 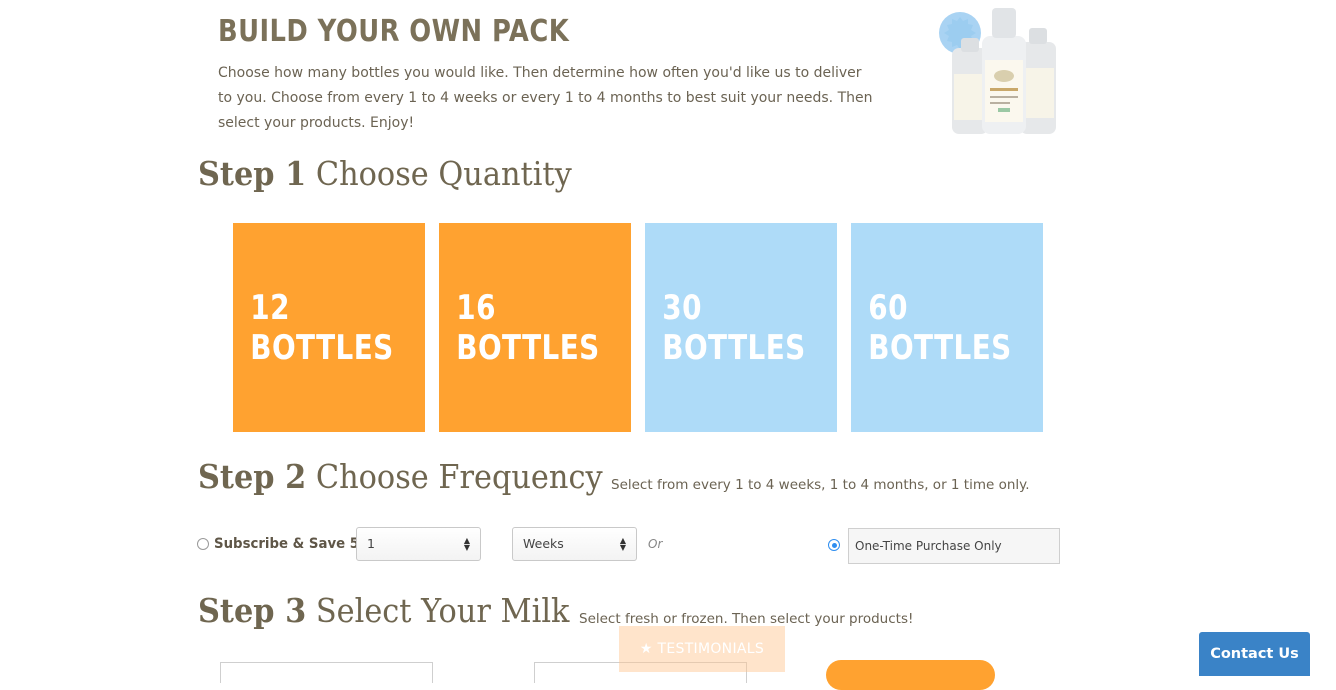 I want to click on step1-heading: Step 1 Choose Quantity, so click(x=385, y=173).